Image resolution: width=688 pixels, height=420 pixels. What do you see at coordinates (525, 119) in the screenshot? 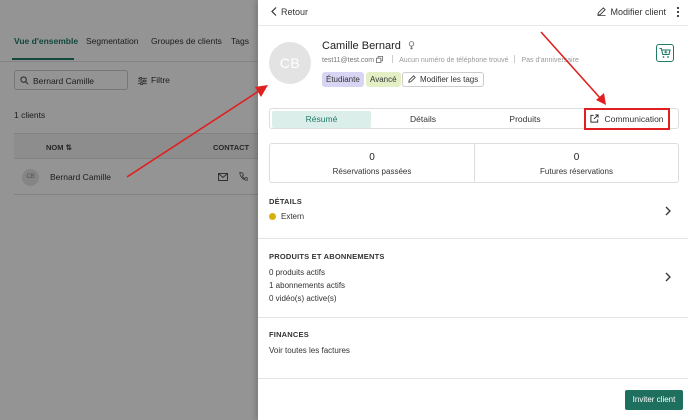
I see `tab-products: Produits` at bounding box center [525, 119].